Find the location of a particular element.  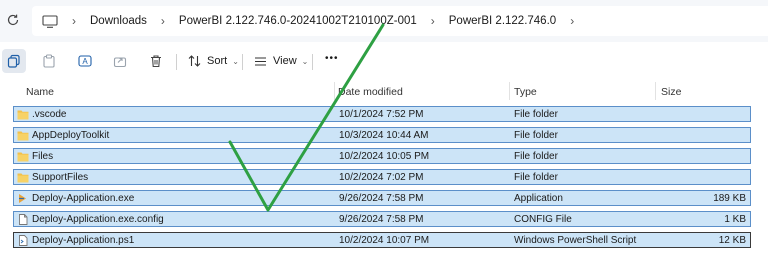

config-file-icon is located at coordinates (23, 219).